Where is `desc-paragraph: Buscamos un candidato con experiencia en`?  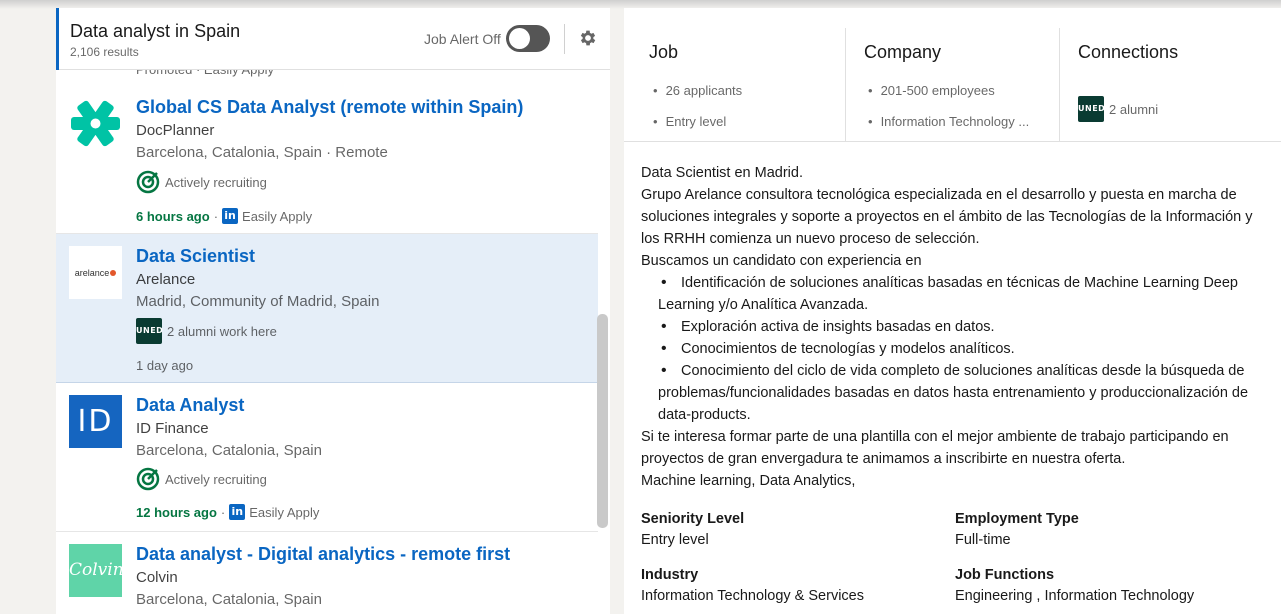 desc-paragraph: Buscamos un candidato con experiencia en is located at coordinates (781, 261).